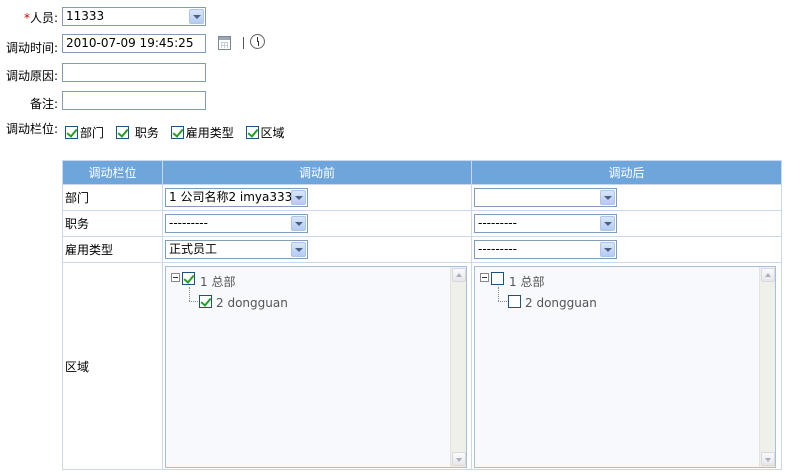 The width and height of the screenshot is (785, 474). What do you see at coordinates (497, 223) in the screenshot?
I see `position-after-value: ---------` at bounding box center [497, 223].